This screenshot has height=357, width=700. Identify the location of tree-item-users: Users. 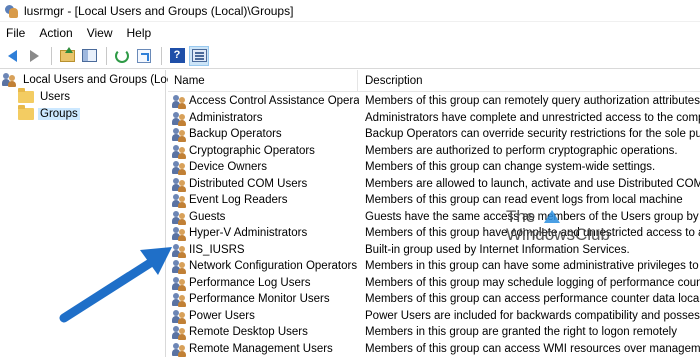
(45, 96).